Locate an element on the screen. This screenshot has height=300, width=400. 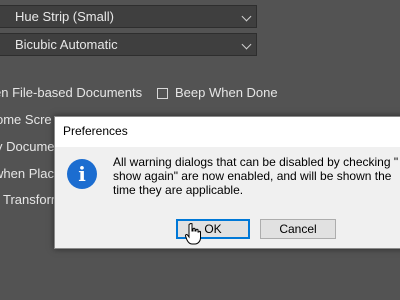
interpolation-dropdown: Bicubic Automatic is located at coordinates (128, 44).